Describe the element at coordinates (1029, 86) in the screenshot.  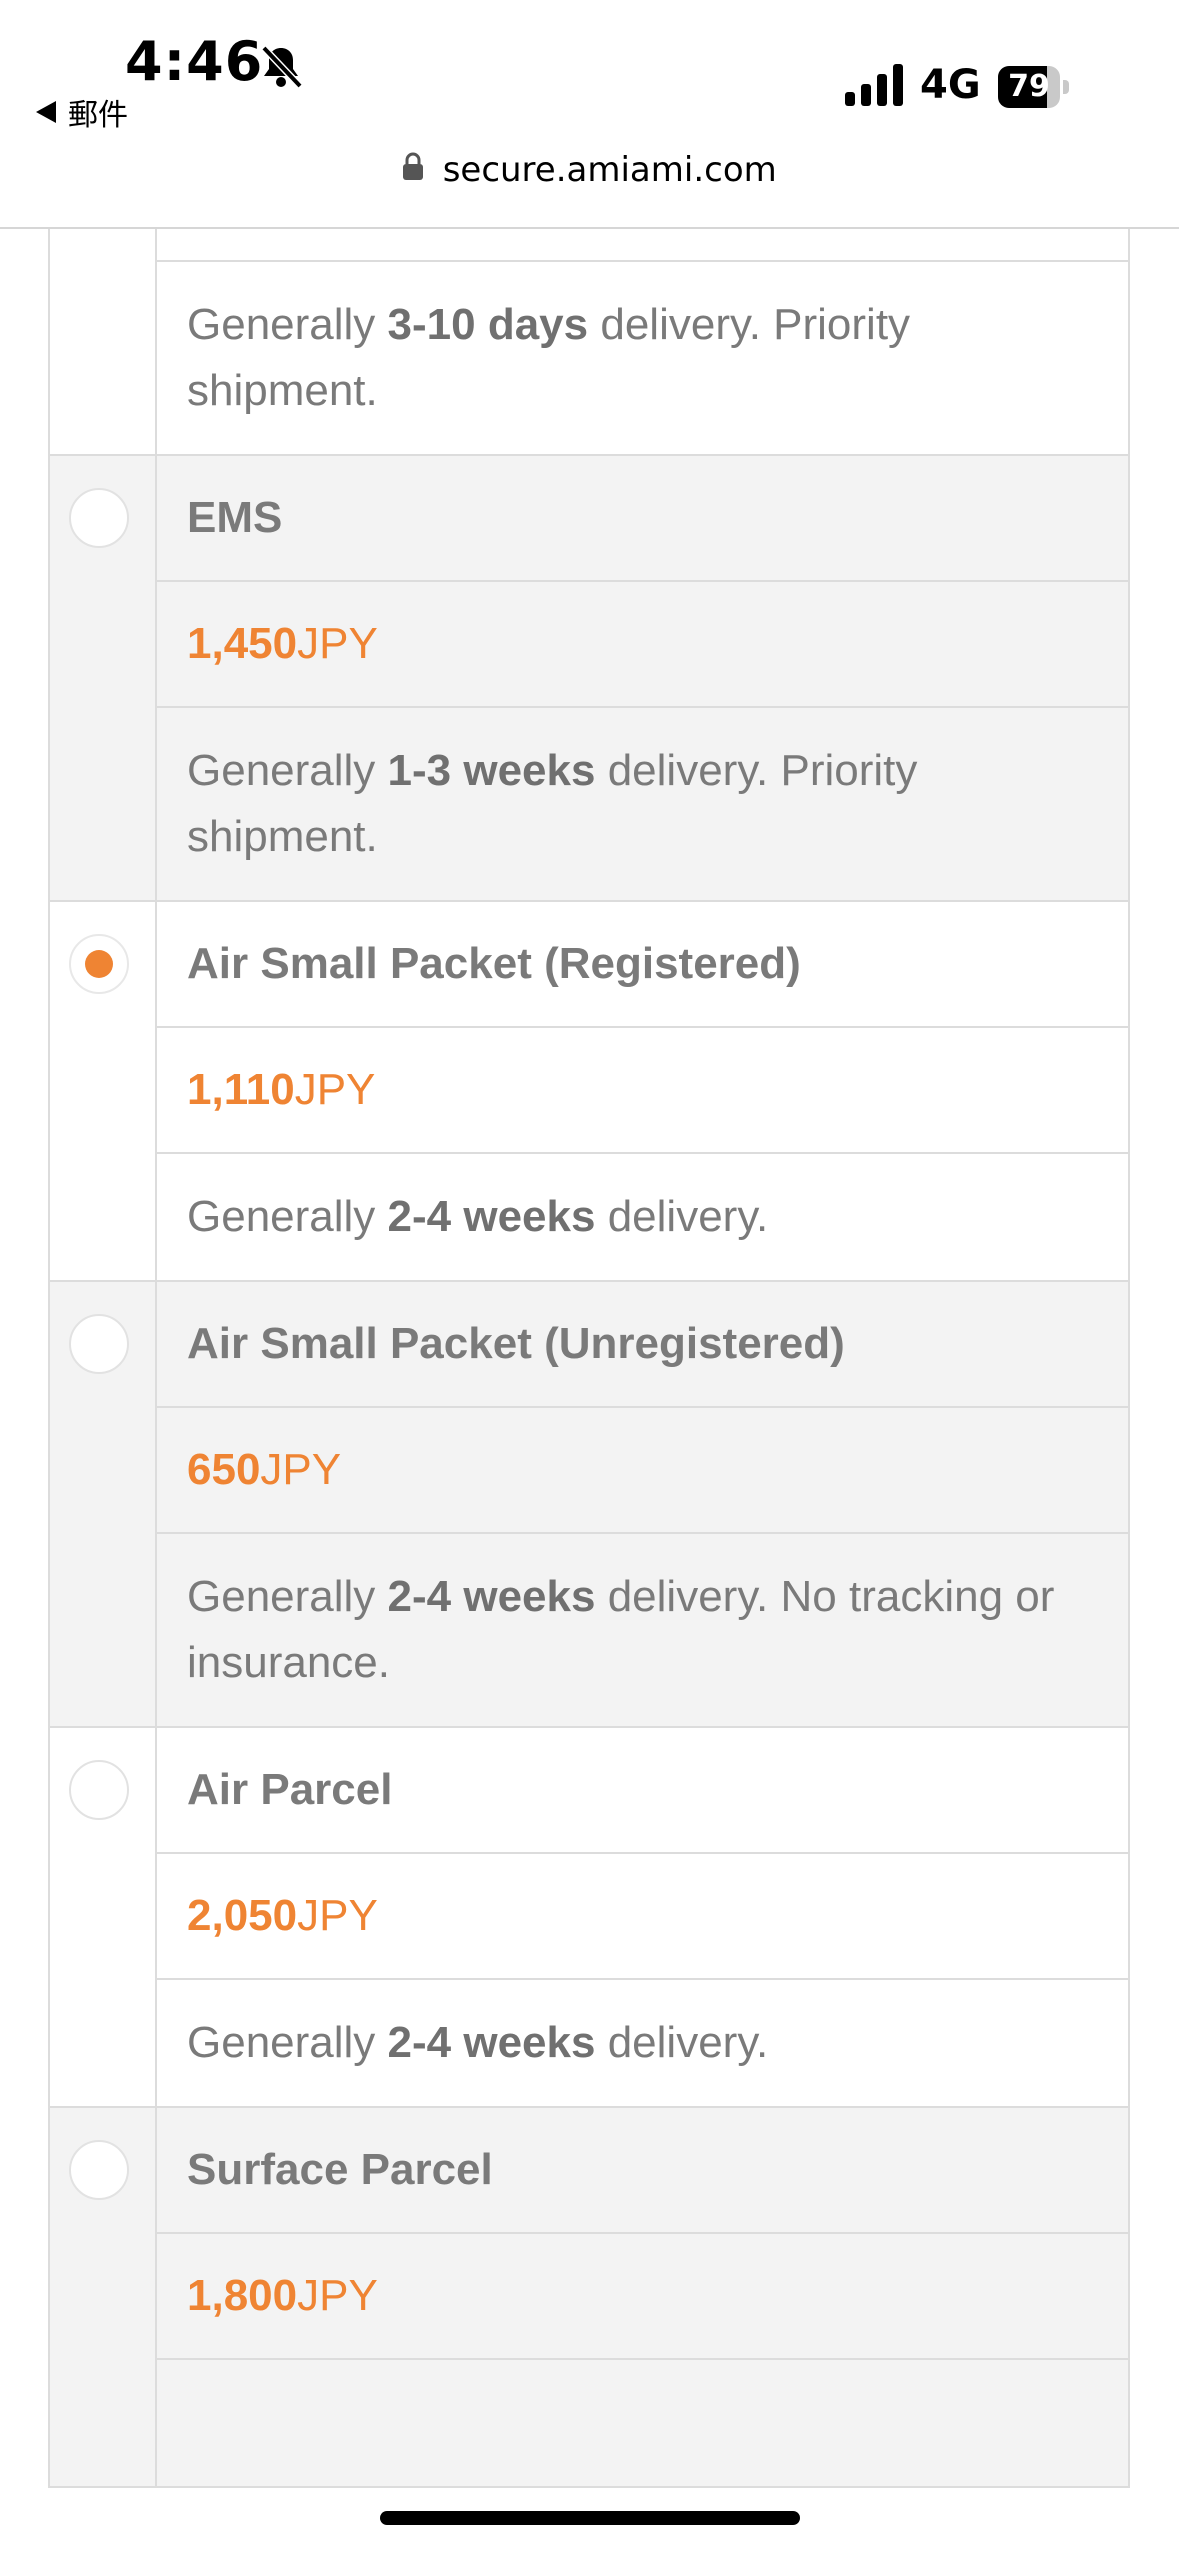
I see `battery-level: 79` at that location.